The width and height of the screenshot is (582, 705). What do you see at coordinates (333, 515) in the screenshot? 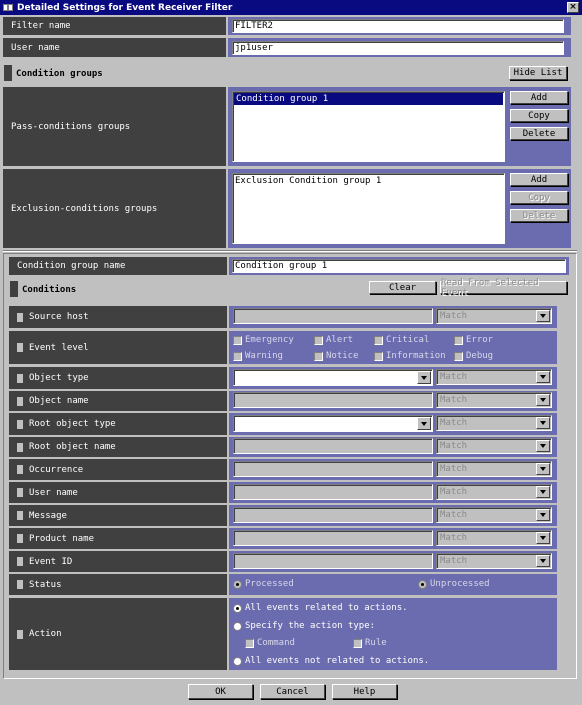
I see `message-input` at bounding box center [333, 515].